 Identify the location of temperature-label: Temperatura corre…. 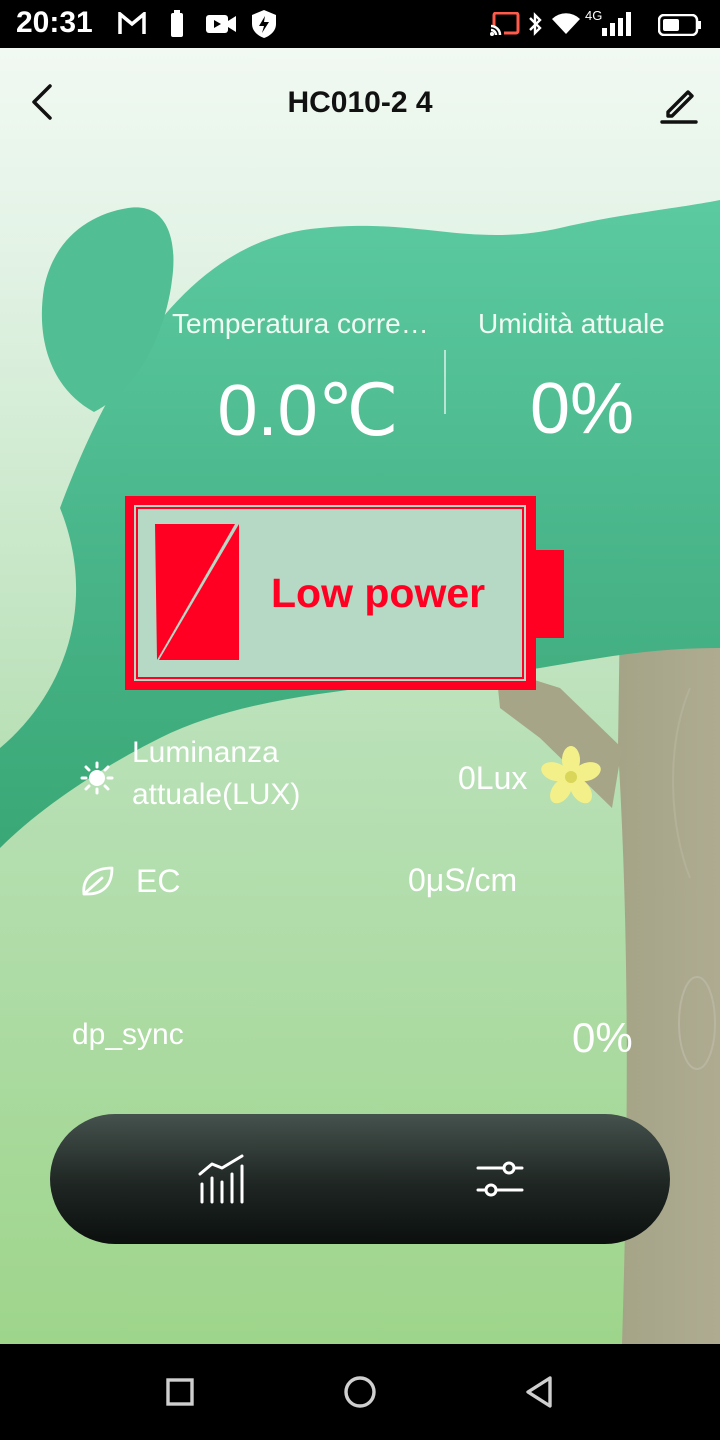
(300, 323).